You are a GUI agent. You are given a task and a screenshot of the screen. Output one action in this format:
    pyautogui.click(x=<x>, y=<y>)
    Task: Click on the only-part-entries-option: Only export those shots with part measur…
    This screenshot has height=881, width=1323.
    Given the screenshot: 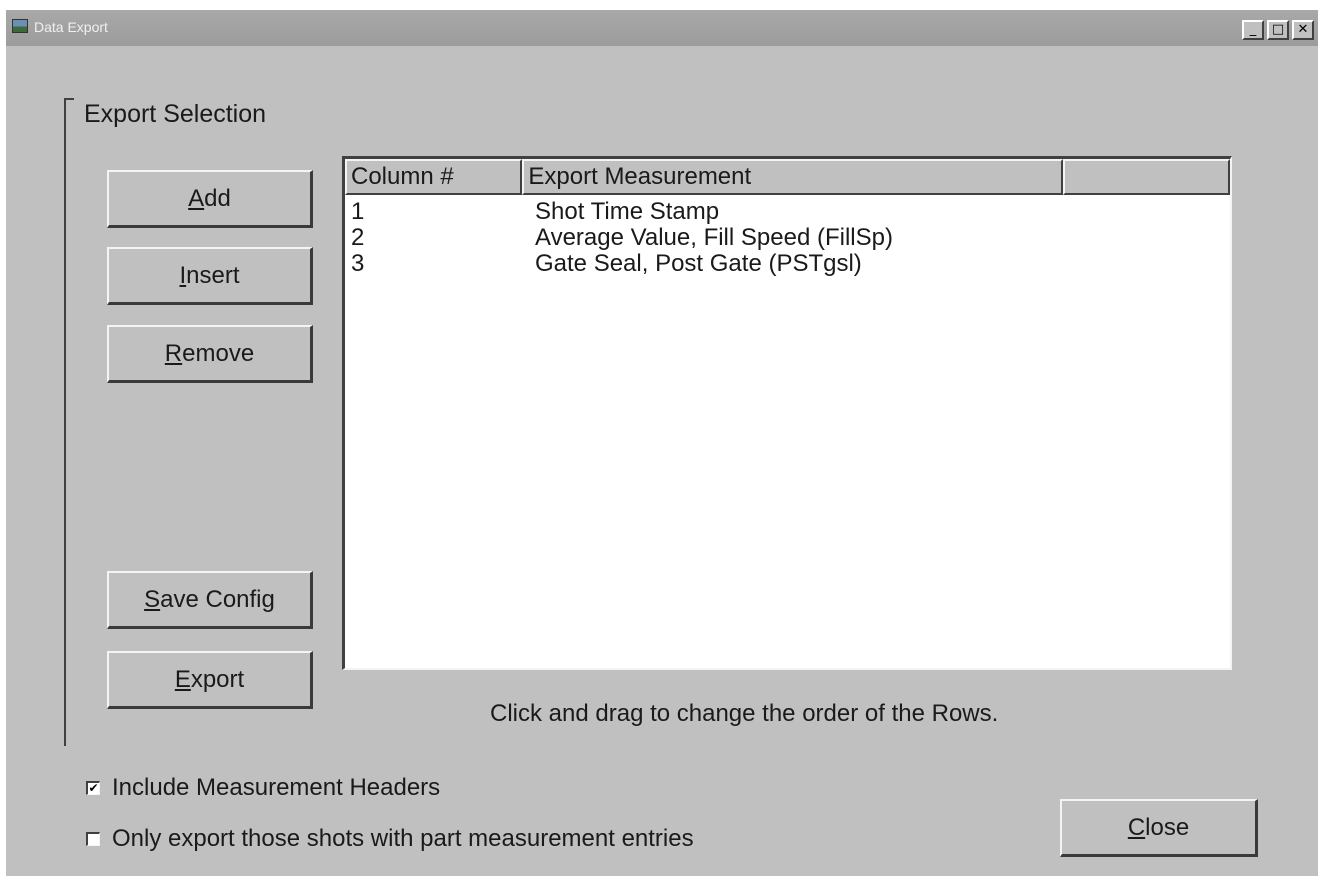 What is the action you would take?
    pyautogui.click(x=390, y=839)
    